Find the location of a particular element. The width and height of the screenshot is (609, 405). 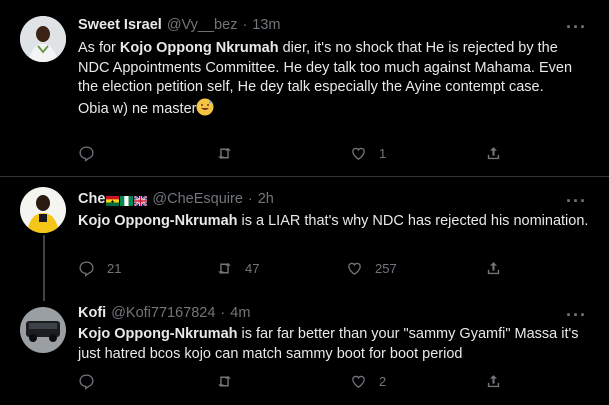

tweet-actions: 21 47 257 is located at coordinates (293, 271).